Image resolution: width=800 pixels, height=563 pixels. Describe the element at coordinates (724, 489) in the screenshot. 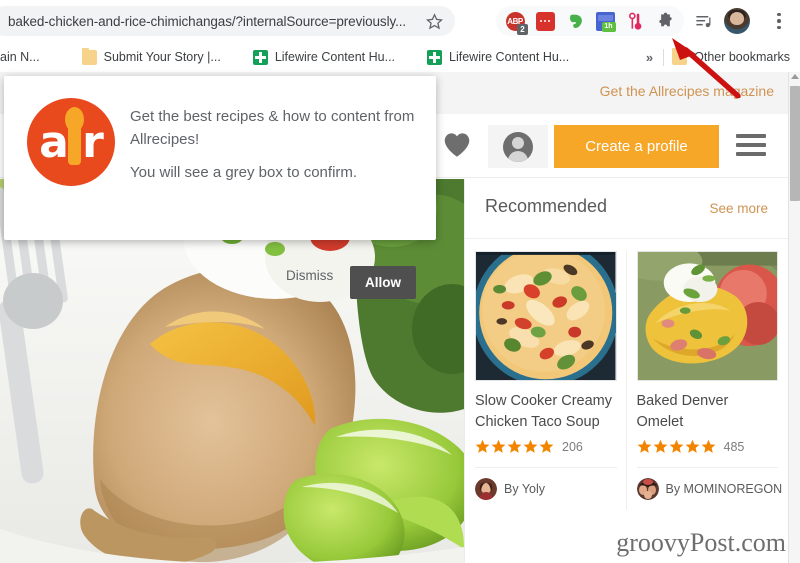

I see `author-name: By MOMINOREGON` at that location.